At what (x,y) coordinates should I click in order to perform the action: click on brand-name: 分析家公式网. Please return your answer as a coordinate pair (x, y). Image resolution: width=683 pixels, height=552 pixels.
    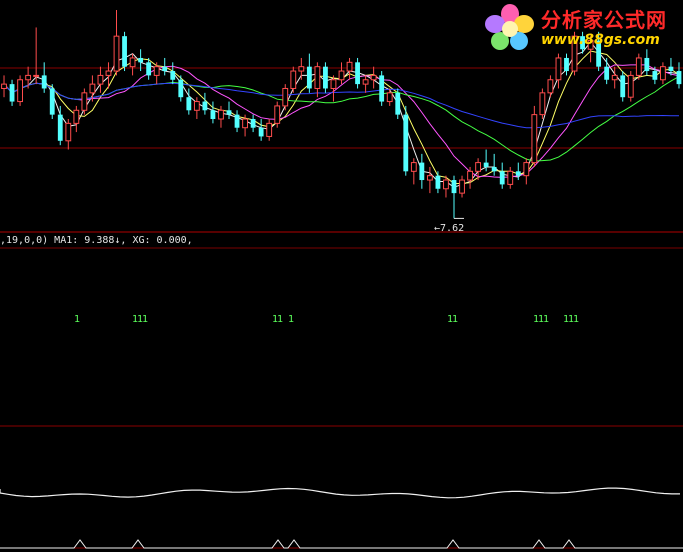
    Looking at the image, I should click on (604, 20).